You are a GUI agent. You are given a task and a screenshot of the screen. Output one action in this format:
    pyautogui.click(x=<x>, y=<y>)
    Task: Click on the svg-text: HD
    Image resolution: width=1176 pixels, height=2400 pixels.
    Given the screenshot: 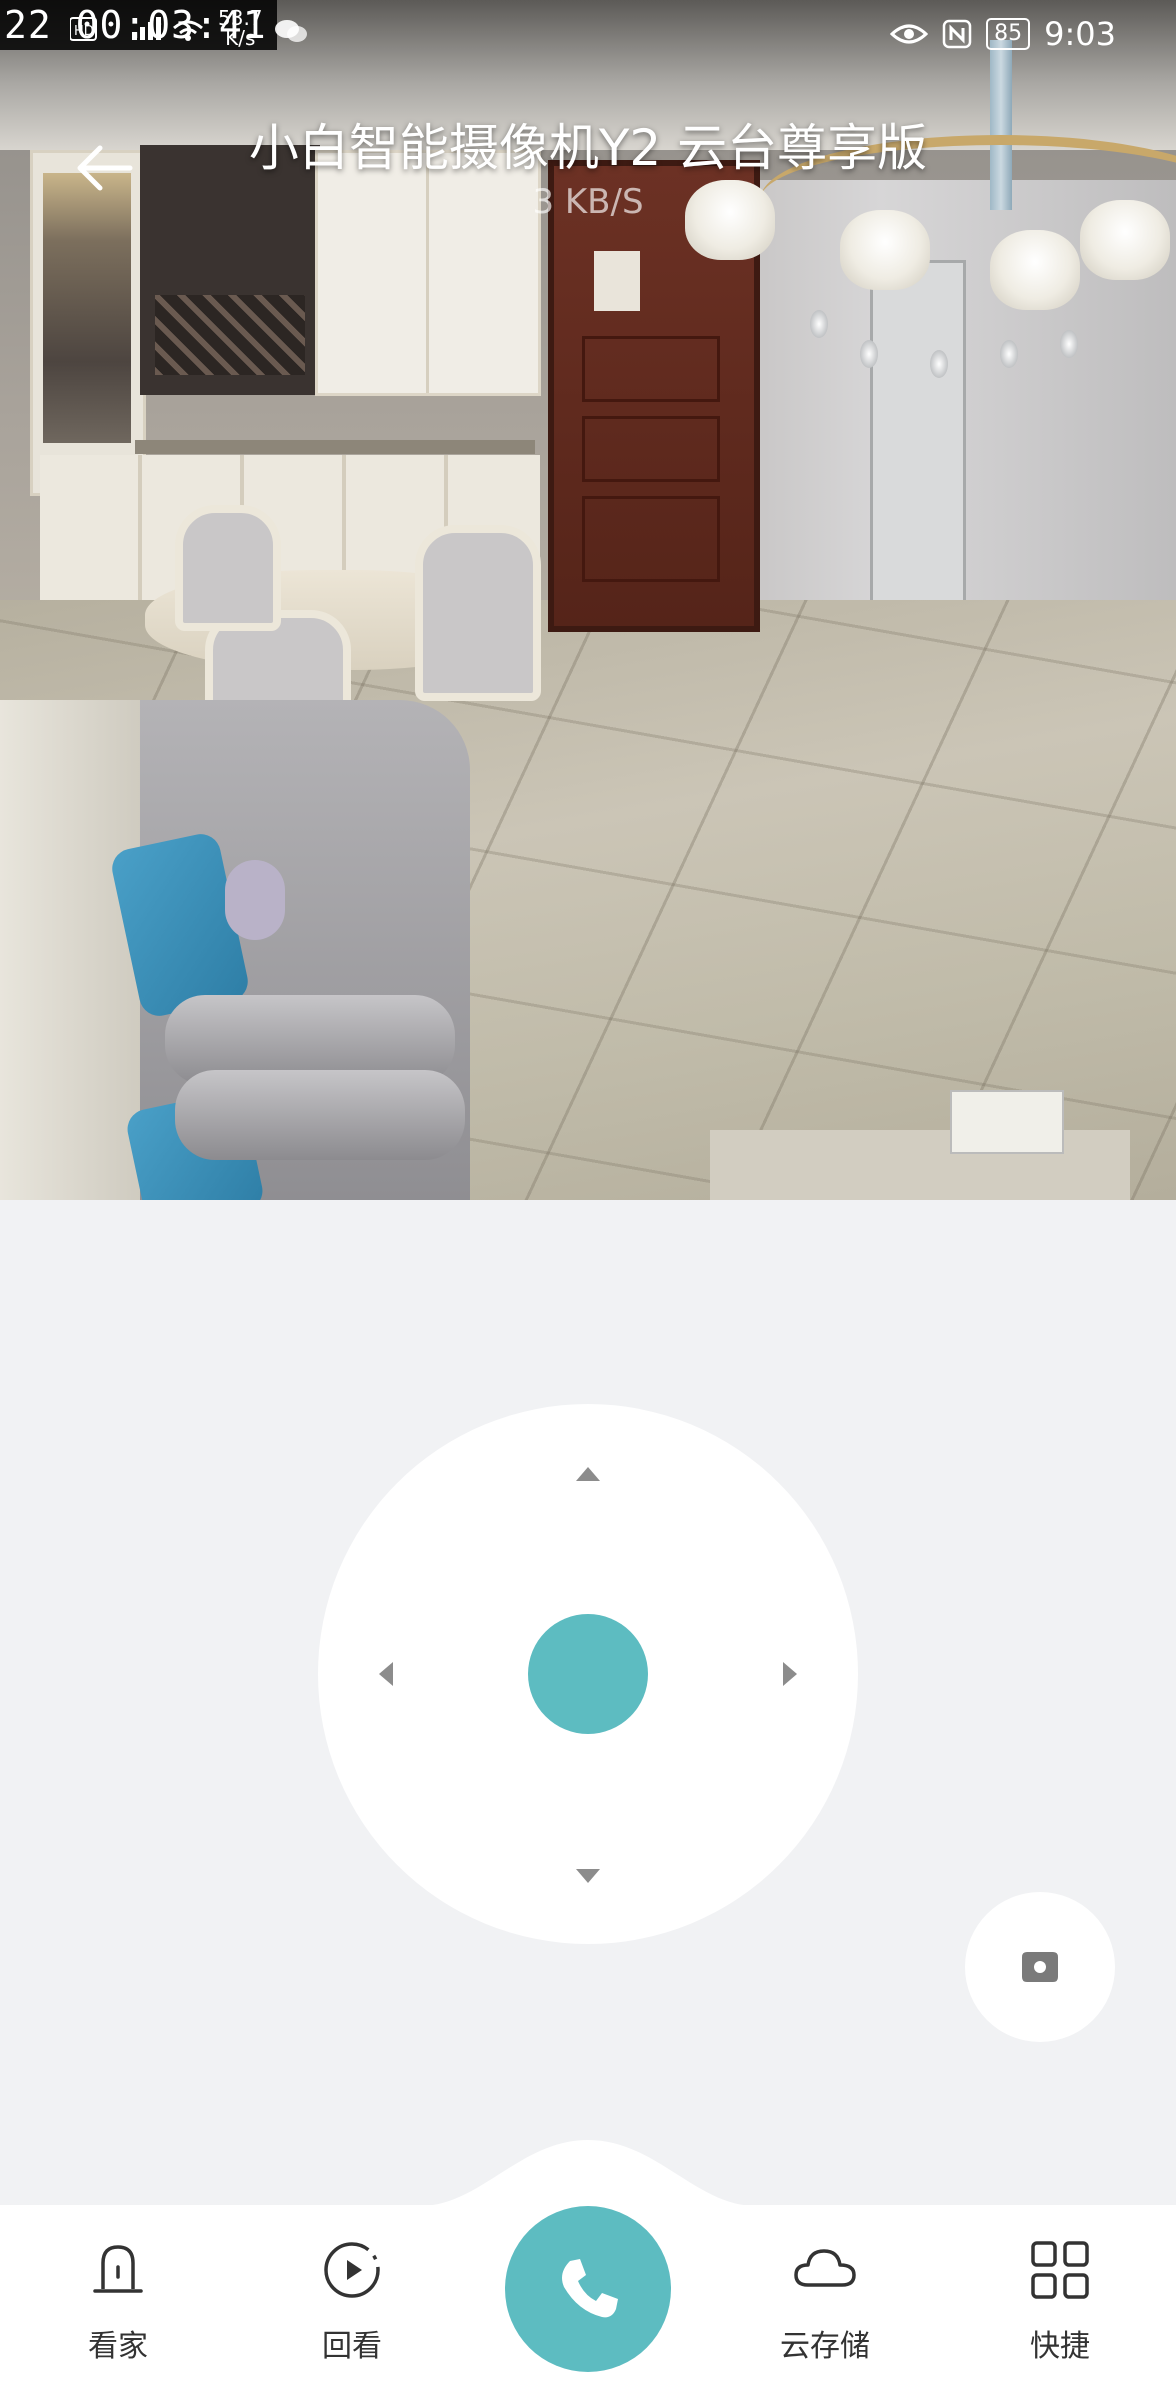 What is the action you would take?
    pyautogui.click(x=84, y=31)
    